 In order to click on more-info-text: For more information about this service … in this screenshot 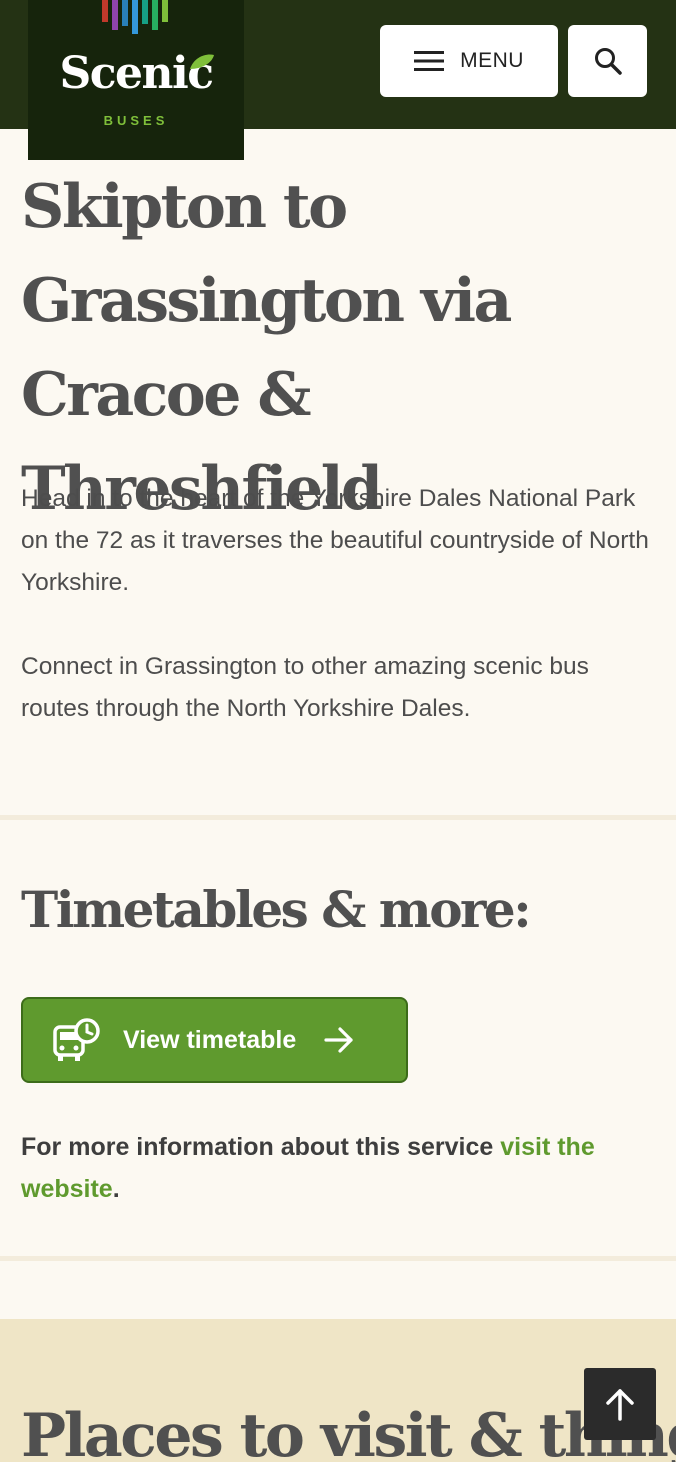, I will do `click(341, 1168)`.